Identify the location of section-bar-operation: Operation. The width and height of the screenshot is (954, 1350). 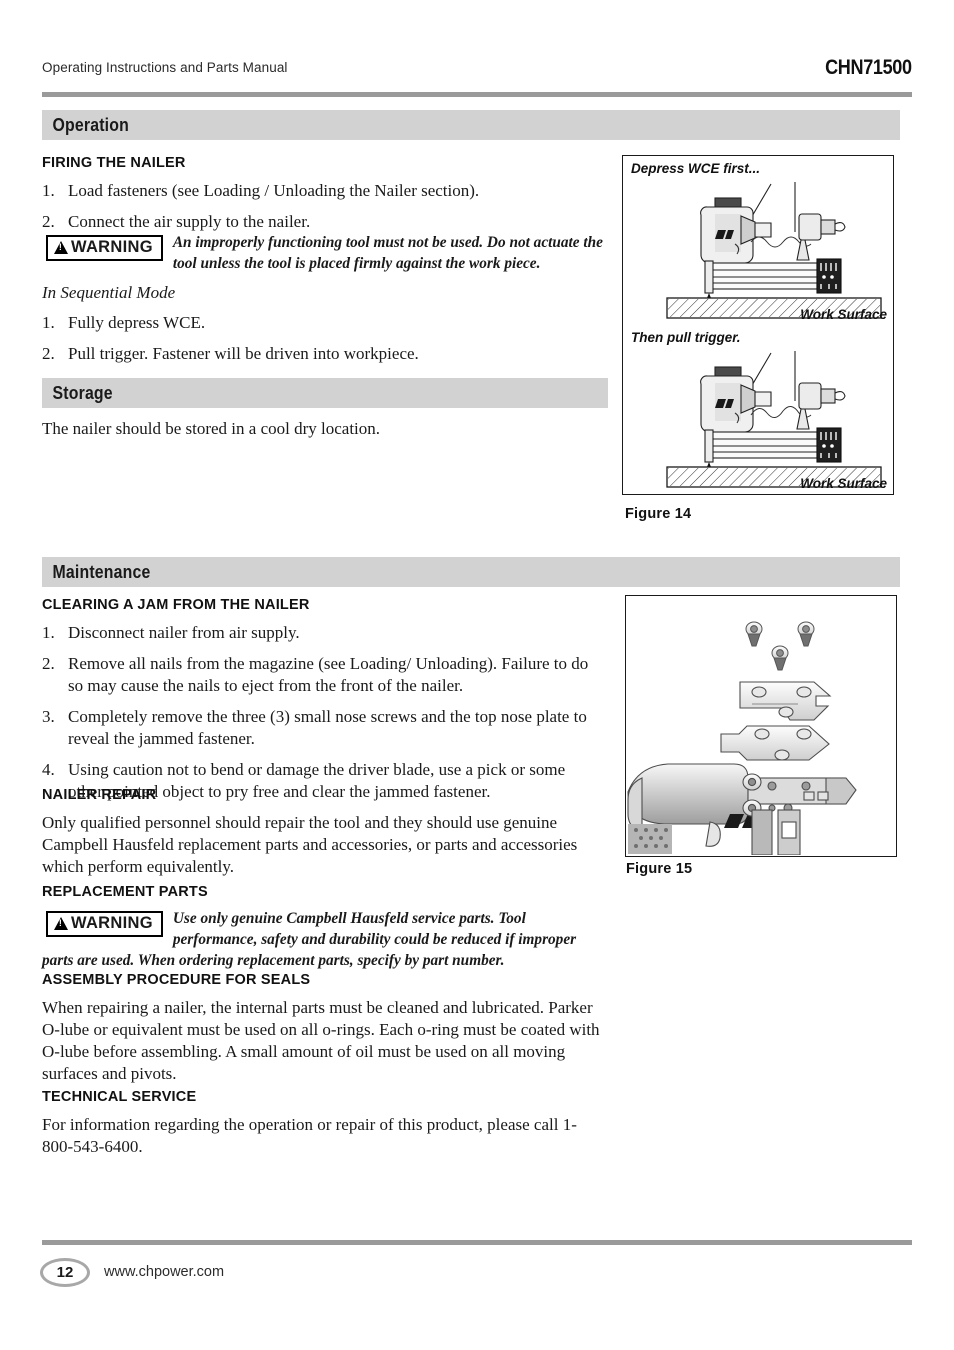
(471, 125).